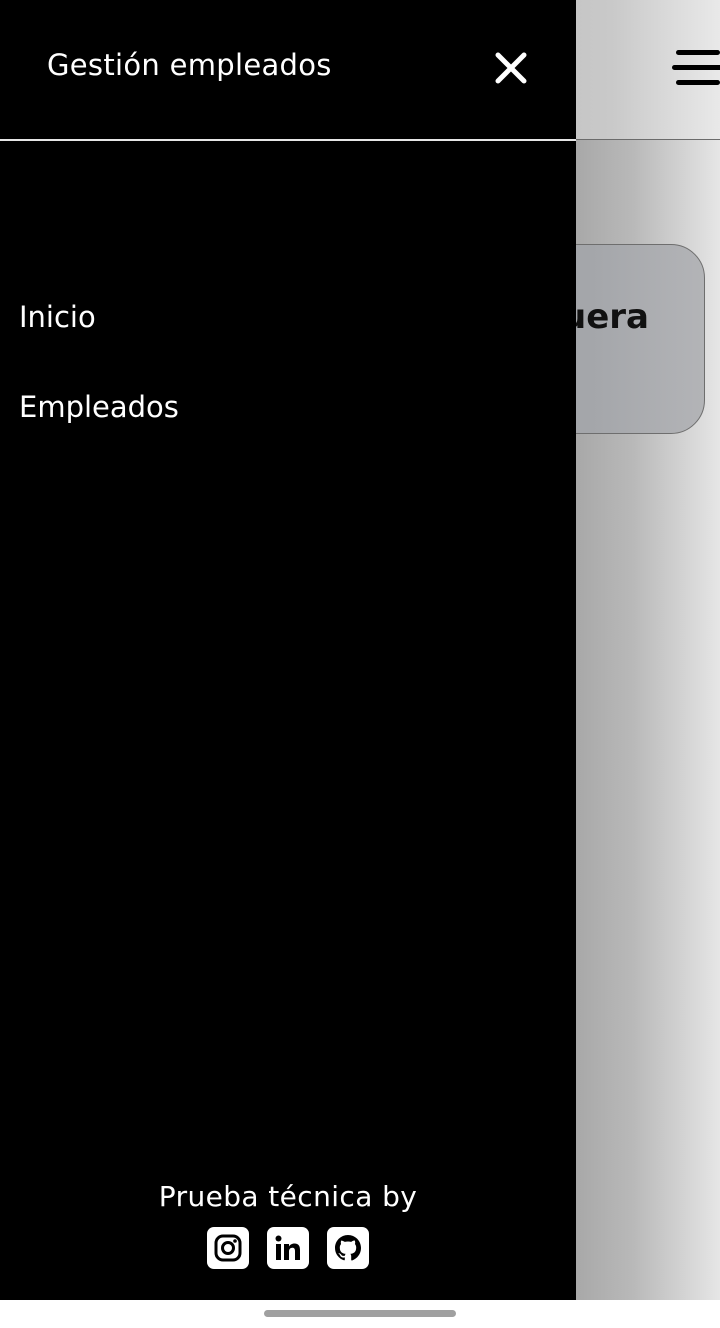  What do you see at coordinates (348, 1248) in the screenshot?
I see `github-icon` at bounding box center [348, 1248].